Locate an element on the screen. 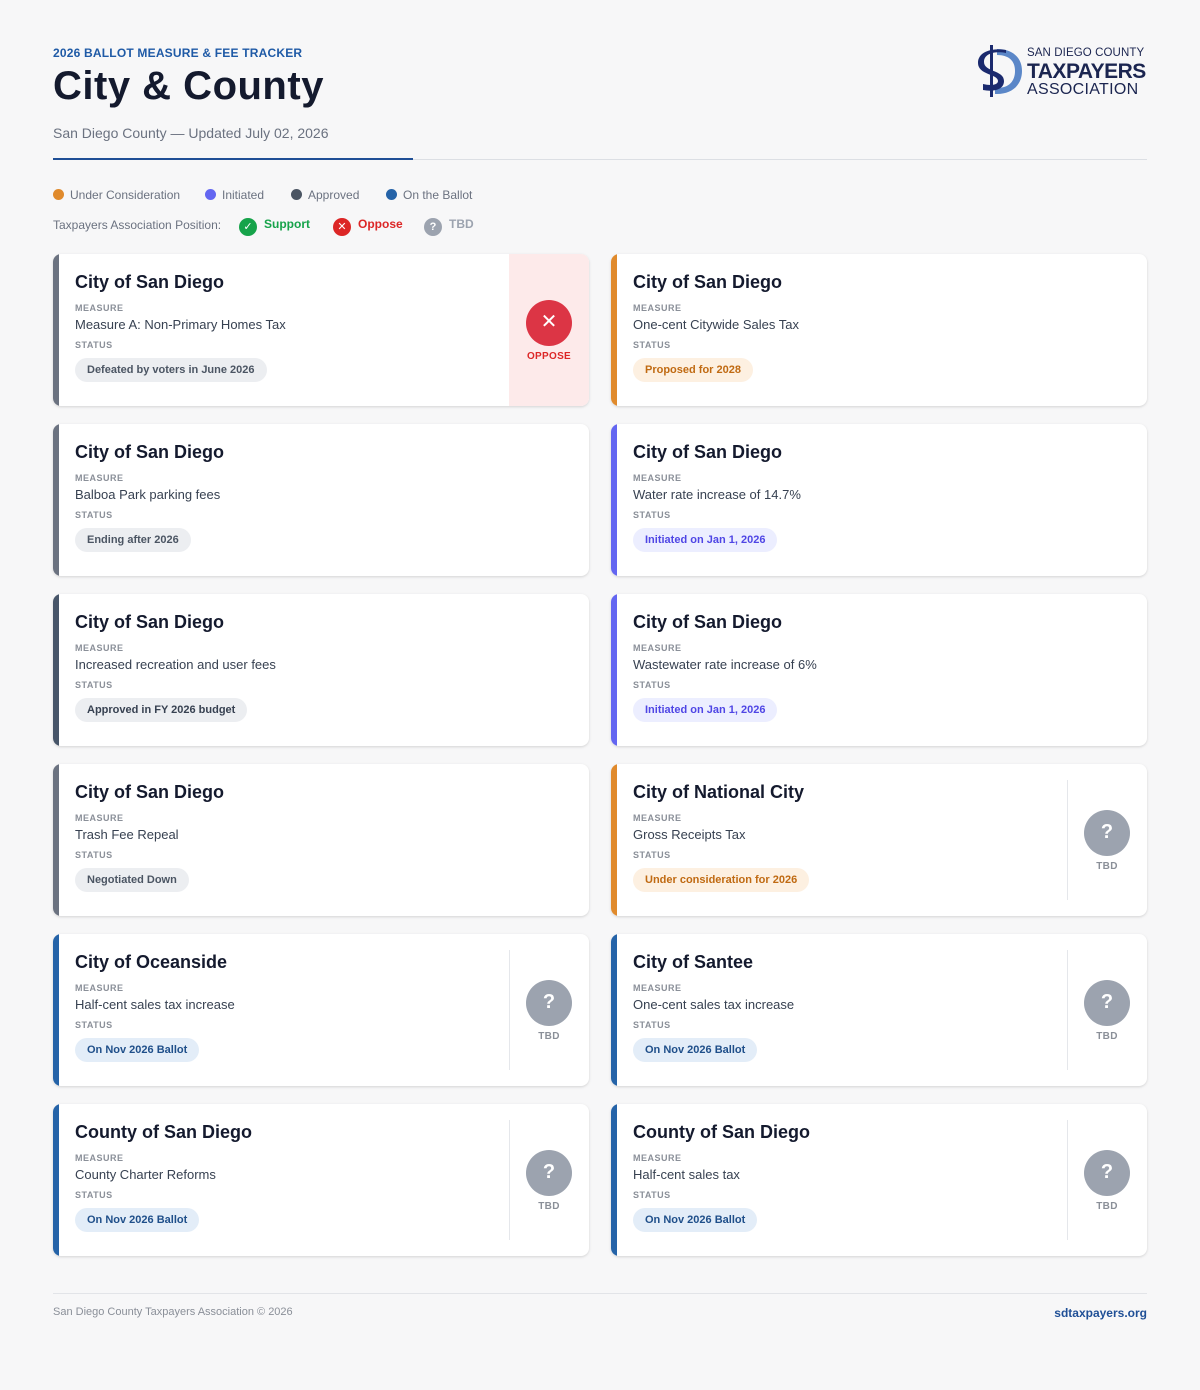 The width and height of the screenshot is (1200, 1390). legend-on-the-ballot: On the Ballot is located at coordinates (429, 195).